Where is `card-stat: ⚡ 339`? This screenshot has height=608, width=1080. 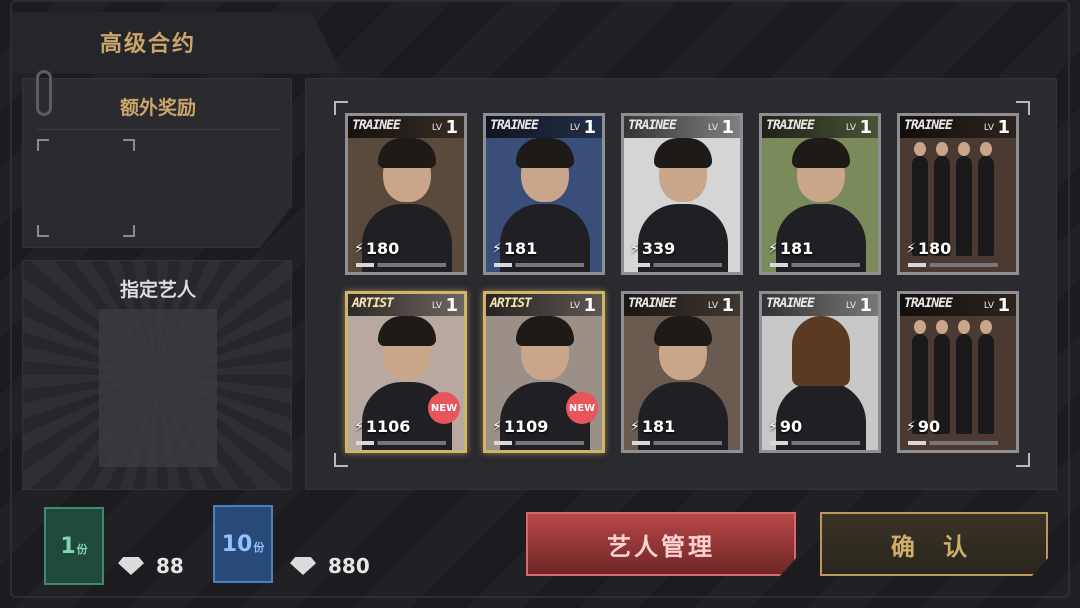
card-stat: ⚡ 339 is located at coordinates (652, 248).